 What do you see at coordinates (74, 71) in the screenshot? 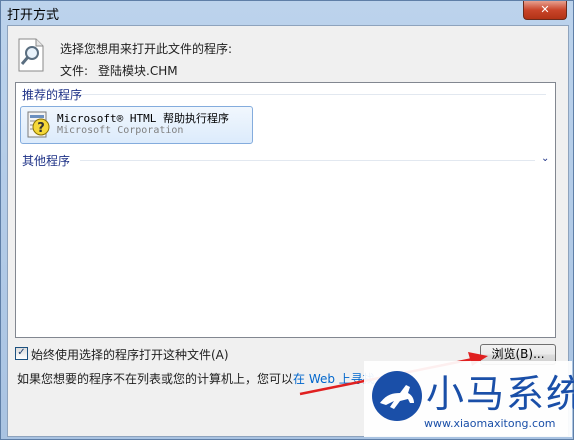
I see `file-label: 文件:` at bounding box center [74, 71].